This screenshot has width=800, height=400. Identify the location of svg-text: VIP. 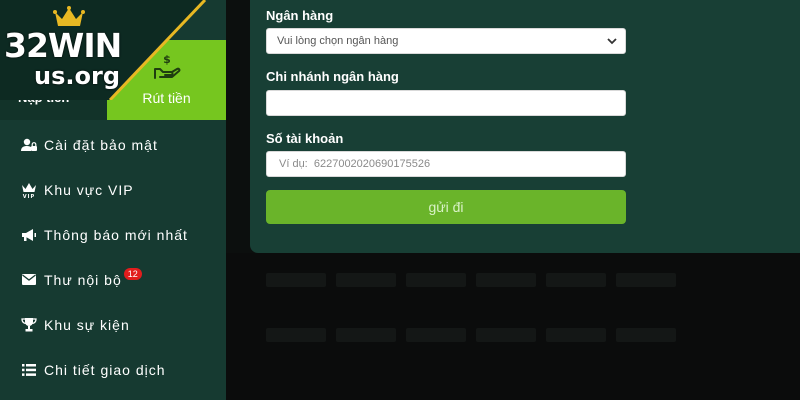
(29, 196).